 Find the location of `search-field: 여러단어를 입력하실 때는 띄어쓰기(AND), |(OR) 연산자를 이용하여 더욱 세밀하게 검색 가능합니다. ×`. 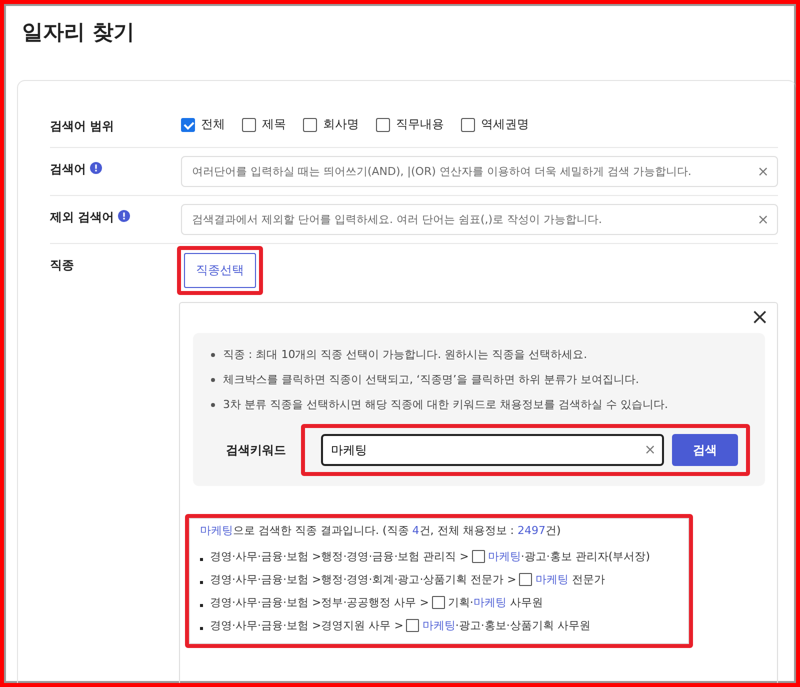

search-field: 여러단어를 입력하실 때는 띄어쓰기(AND), |(OR) 연산자를 이용하여 더욱 세밀하게 검색 가능합니다. × is located at coordinates (479, 171).